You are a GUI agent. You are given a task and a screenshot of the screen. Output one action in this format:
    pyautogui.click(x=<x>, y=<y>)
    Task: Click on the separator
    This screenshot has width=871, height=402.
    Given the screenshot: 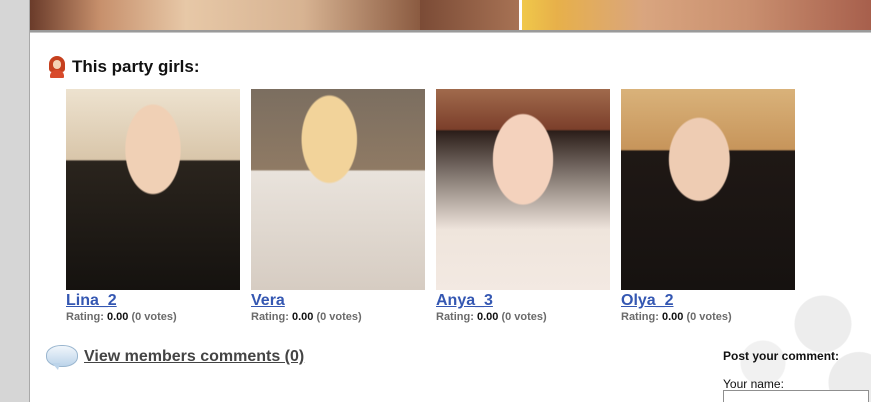 What is the action you would take?
    pyautogui.click(x=450, y=32)
    